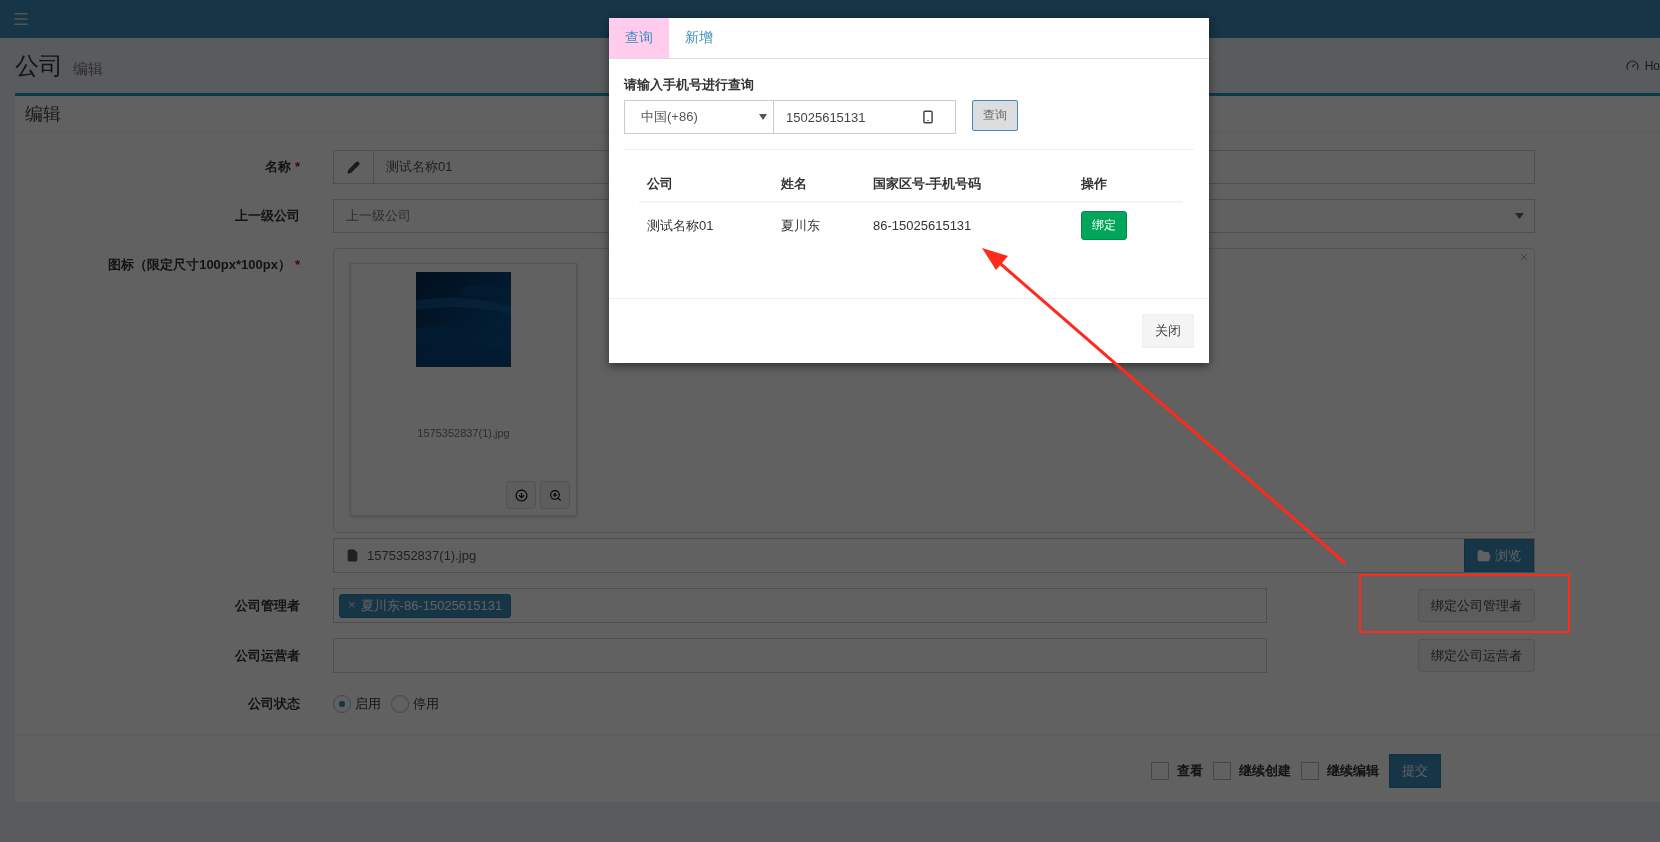 The width and height of the screenshot is (1660, 842). Describe the element at coordinates (819, 225) in the screenshot. I see `table-cell: 夏川东` at that location.